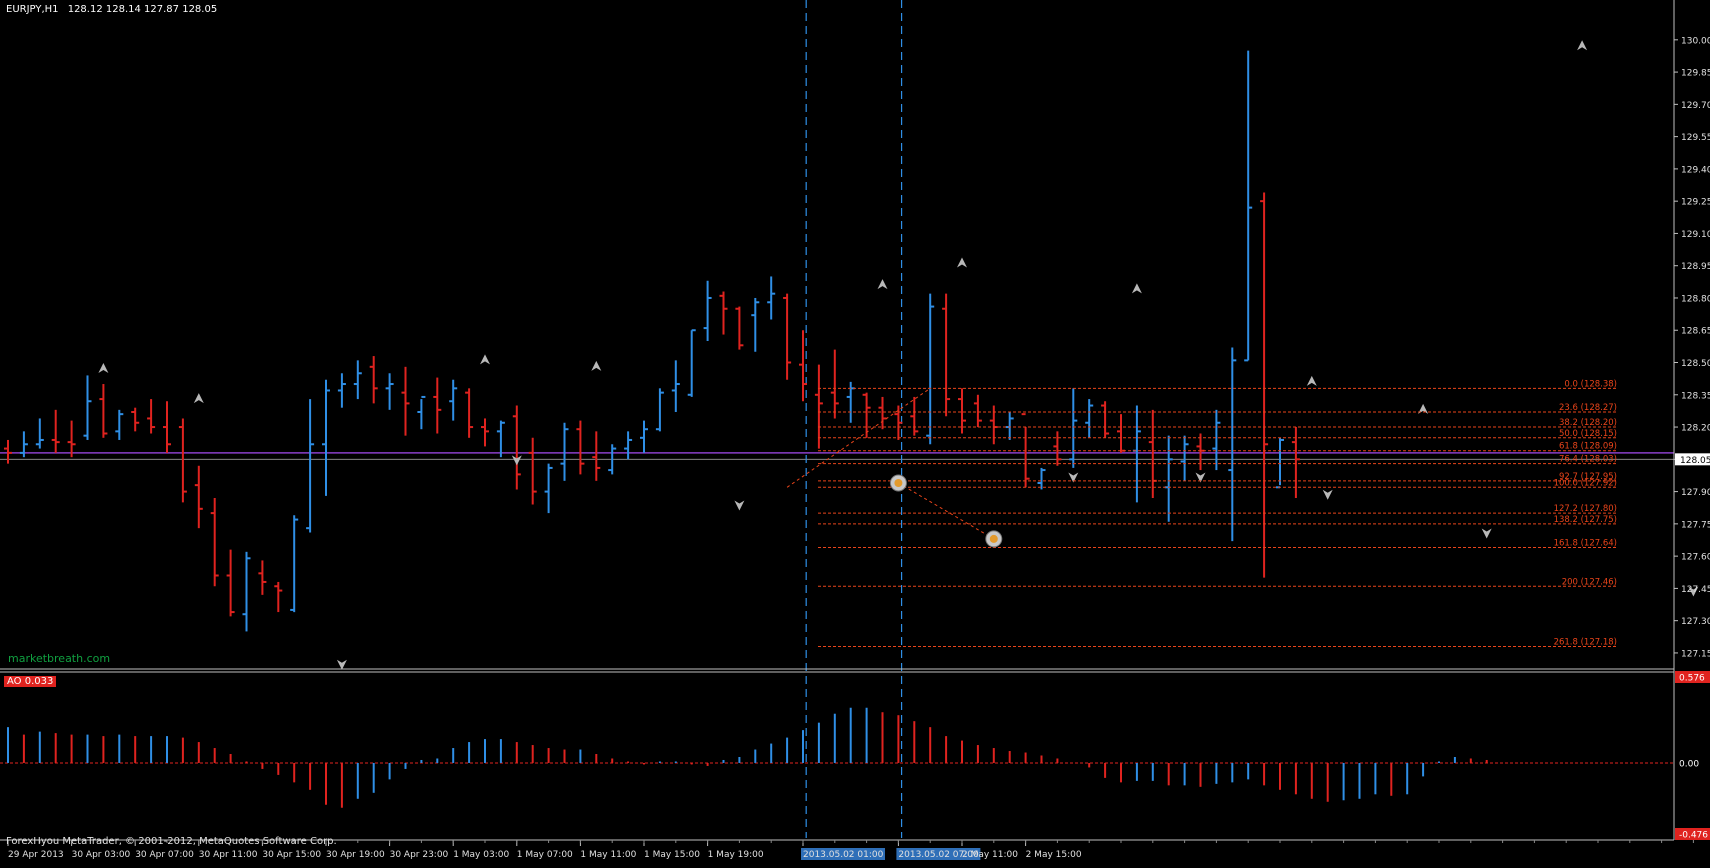  I want to click on y-tick-label: 128.80, so click(1695, 299).